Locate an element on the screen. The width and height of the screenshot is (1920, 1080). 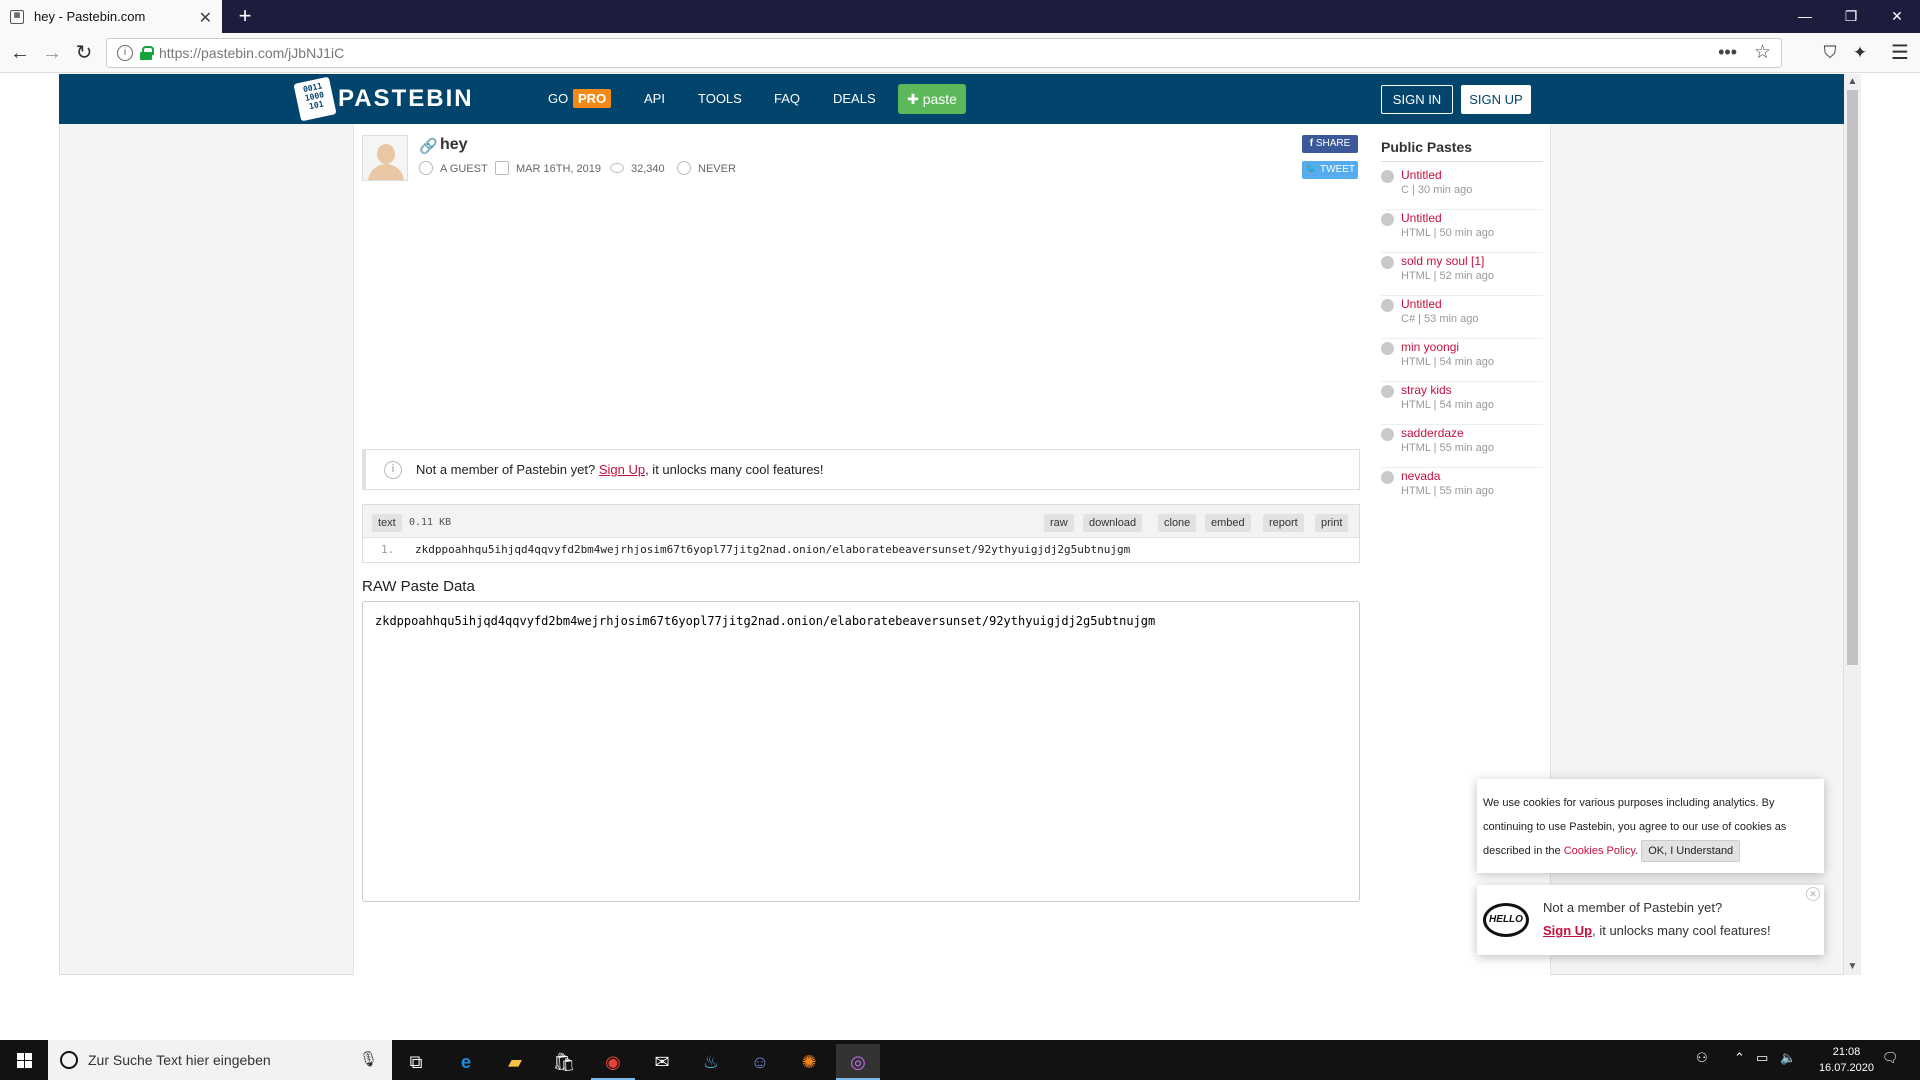
network-icon: ▭ is located at coordinates (1762, 1058).